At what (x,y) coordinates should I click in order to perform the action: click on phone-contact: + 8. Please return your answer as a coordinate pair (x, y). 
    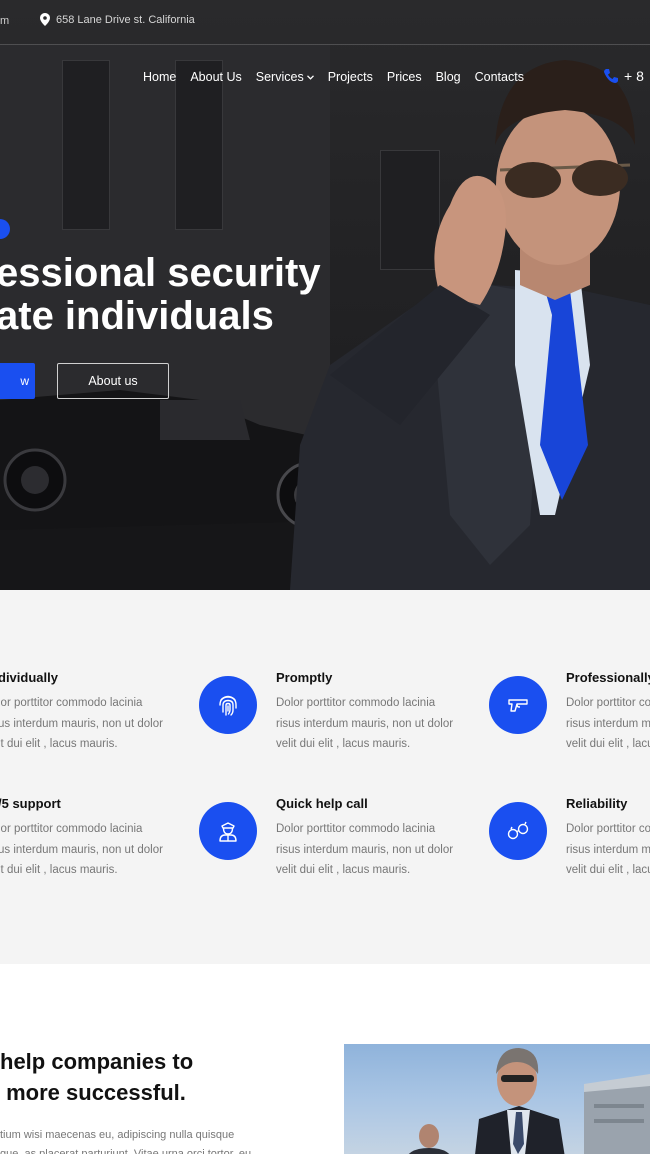
    Looking at the image, I should click on (623, 76).